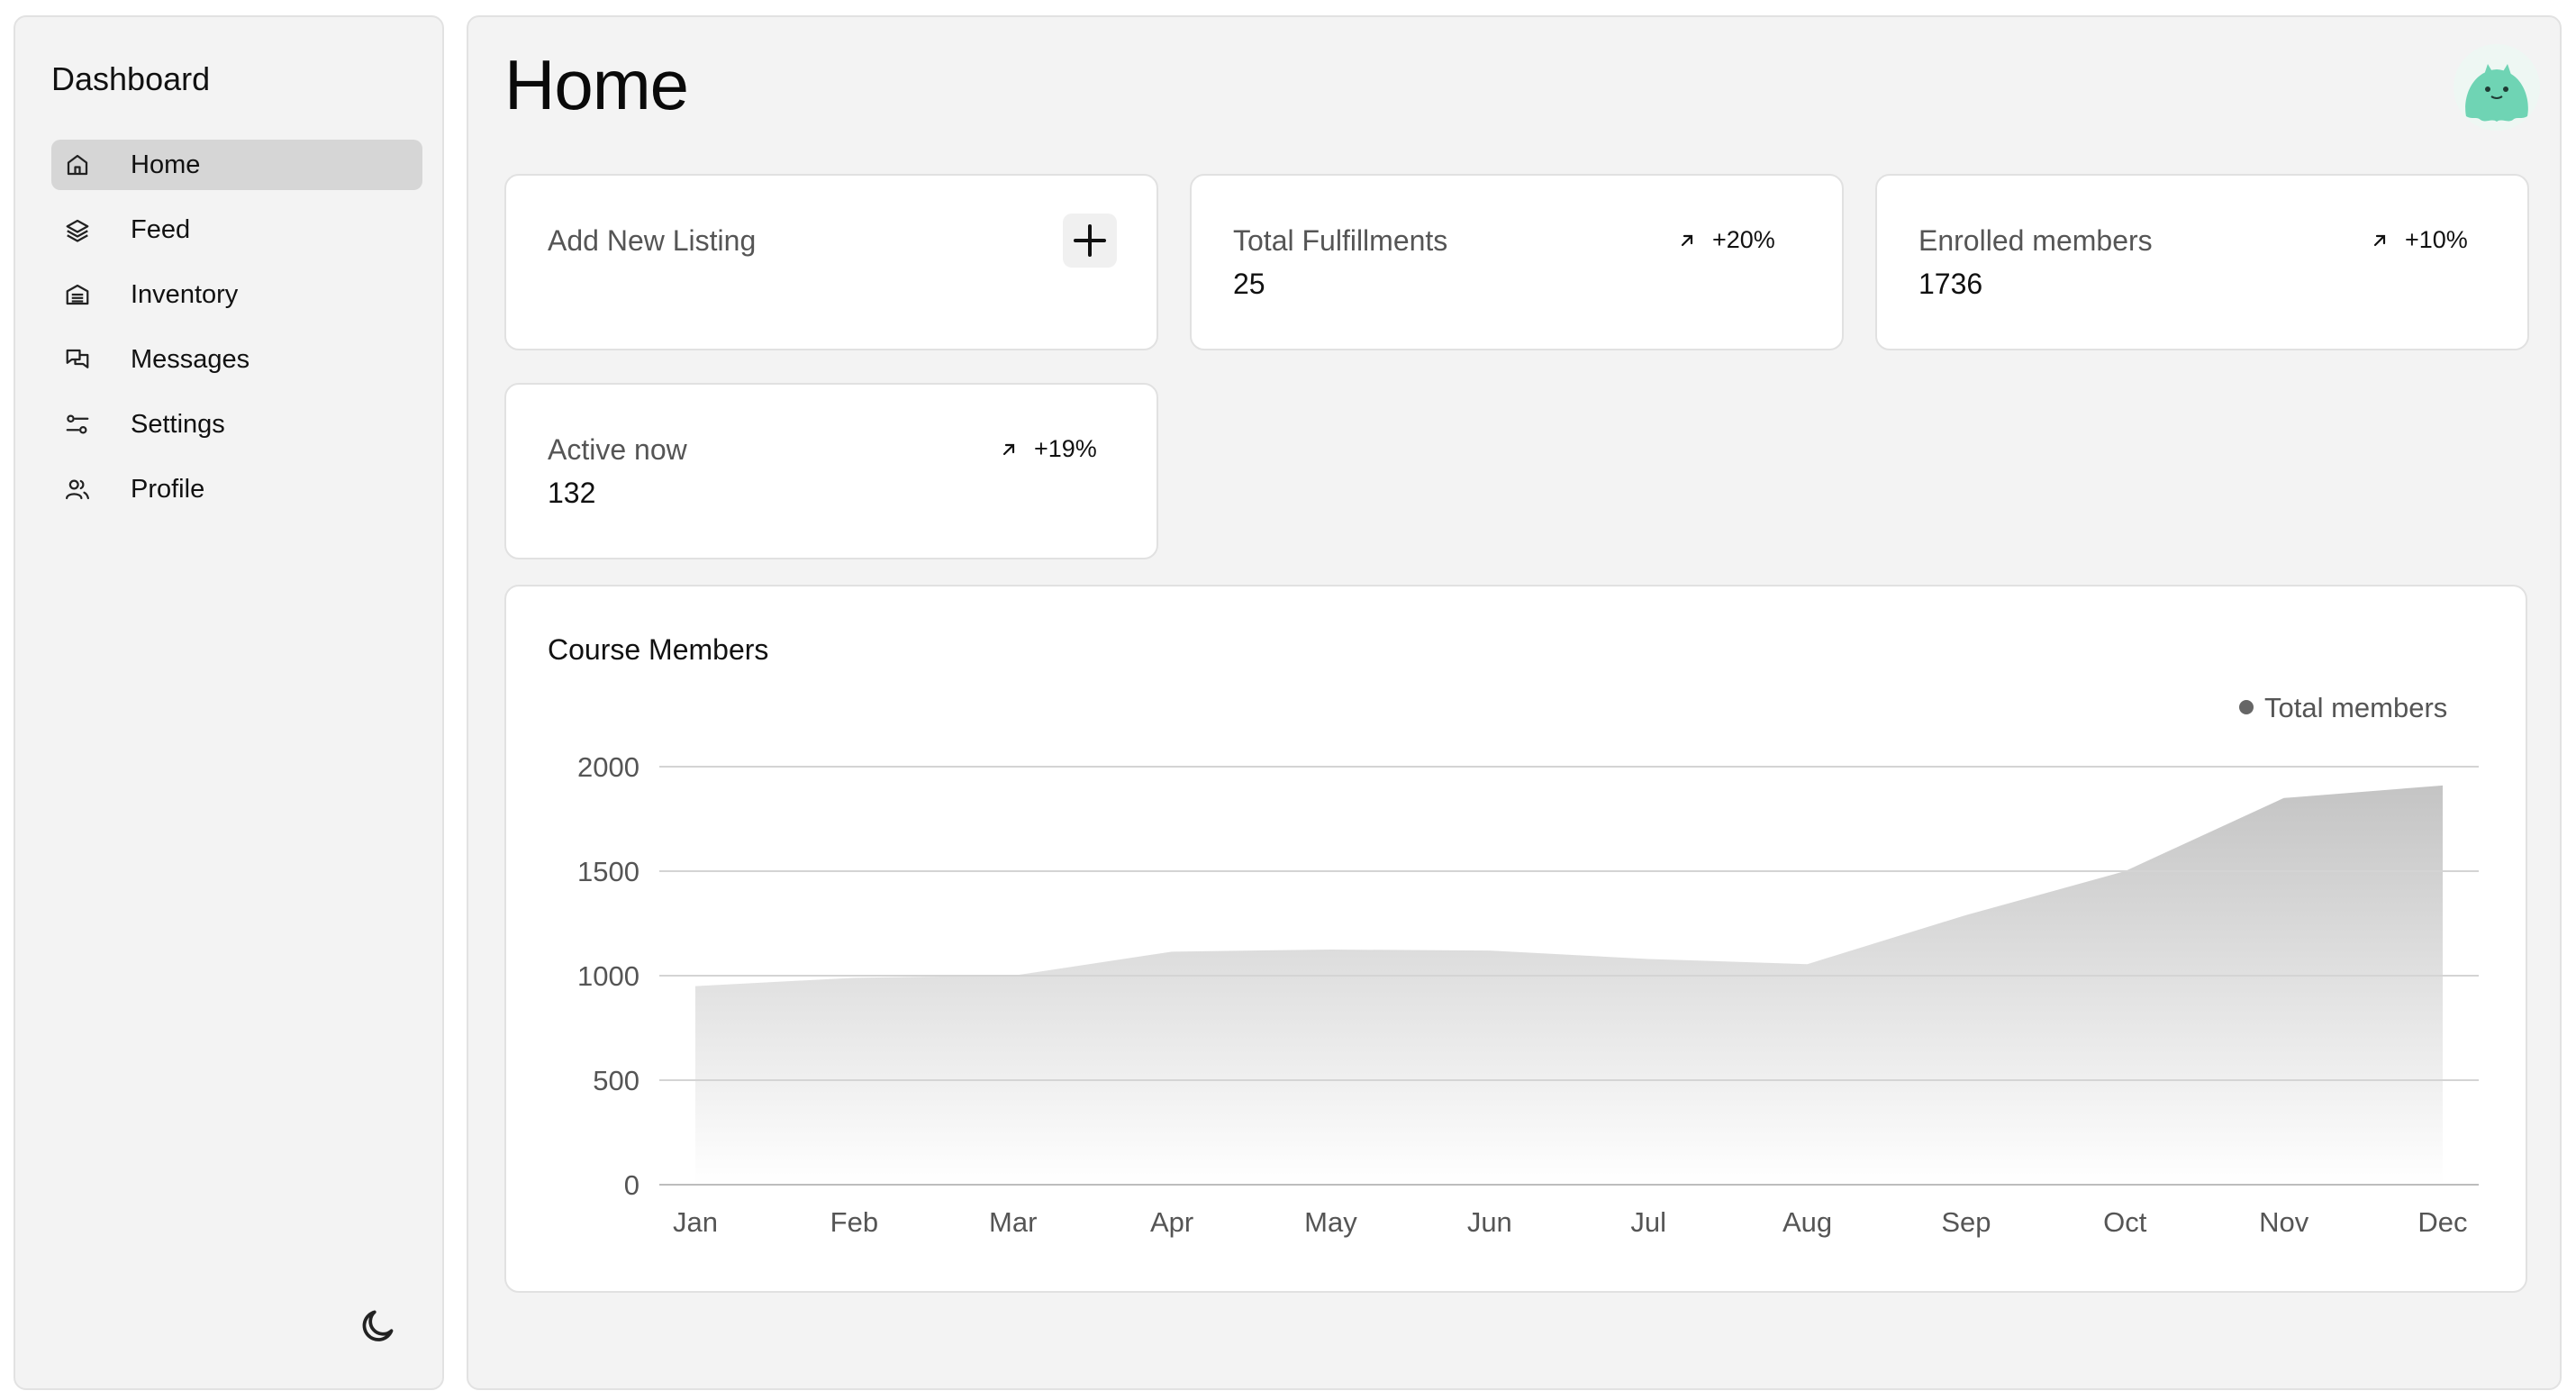  Describe the element at coordinates (1648, 1222) in the screenshot. I see `x-tick-label: Jul` at that location.